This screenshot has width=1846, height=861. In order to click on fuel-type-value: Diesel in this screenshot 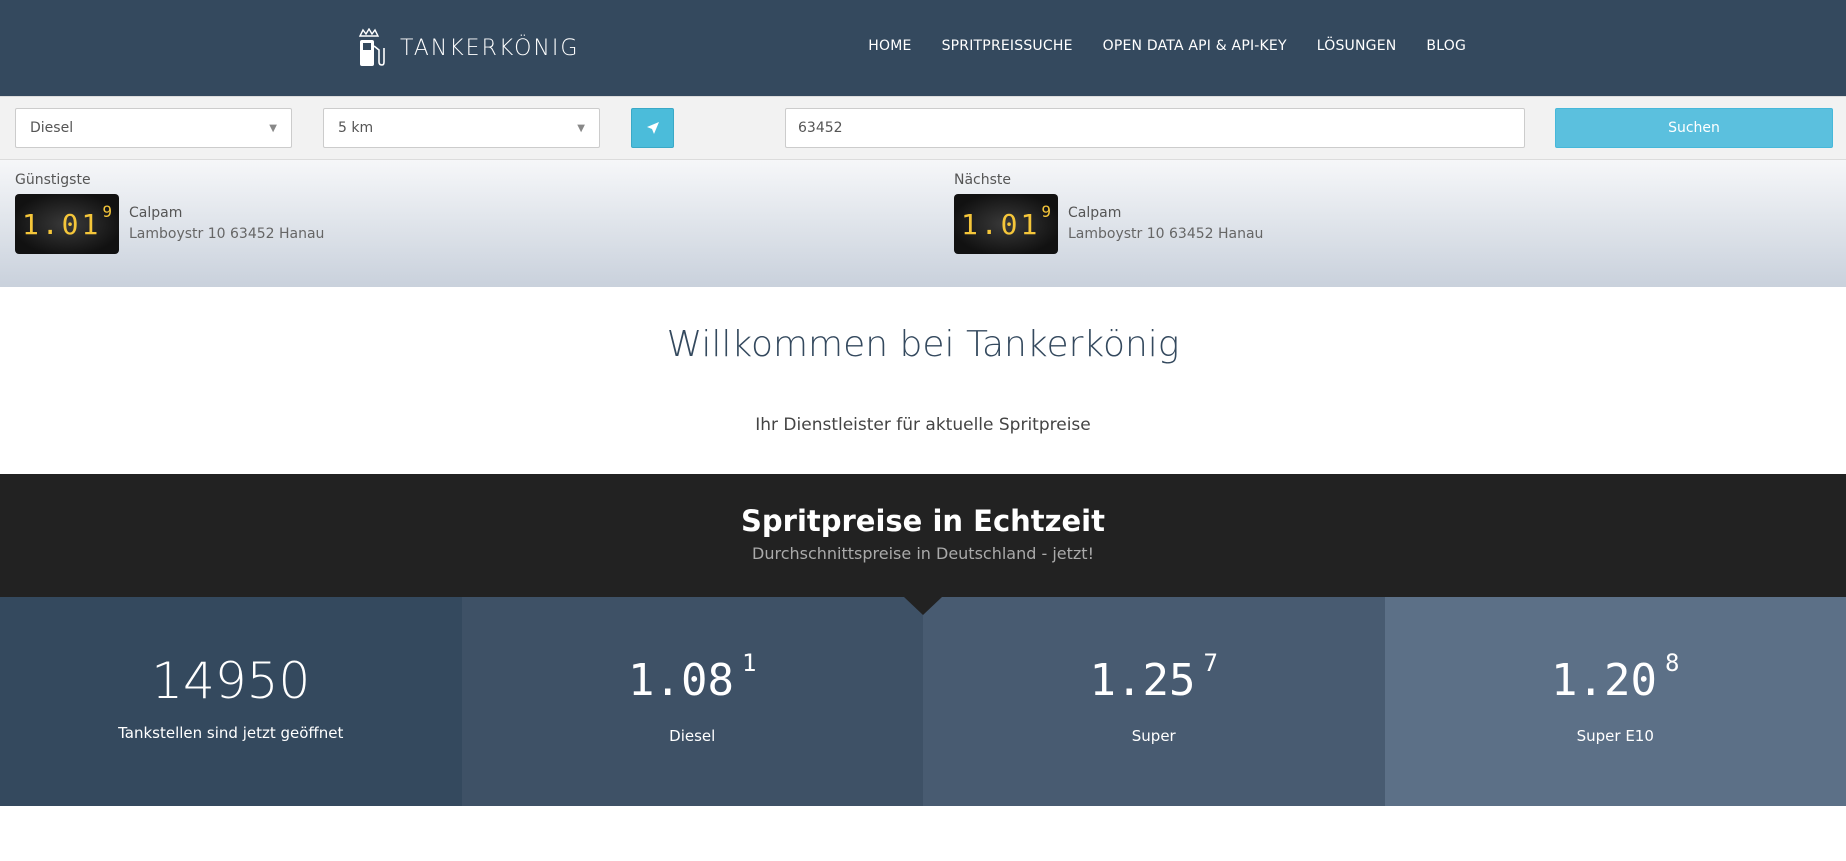, I will do `click(52, 128)`.